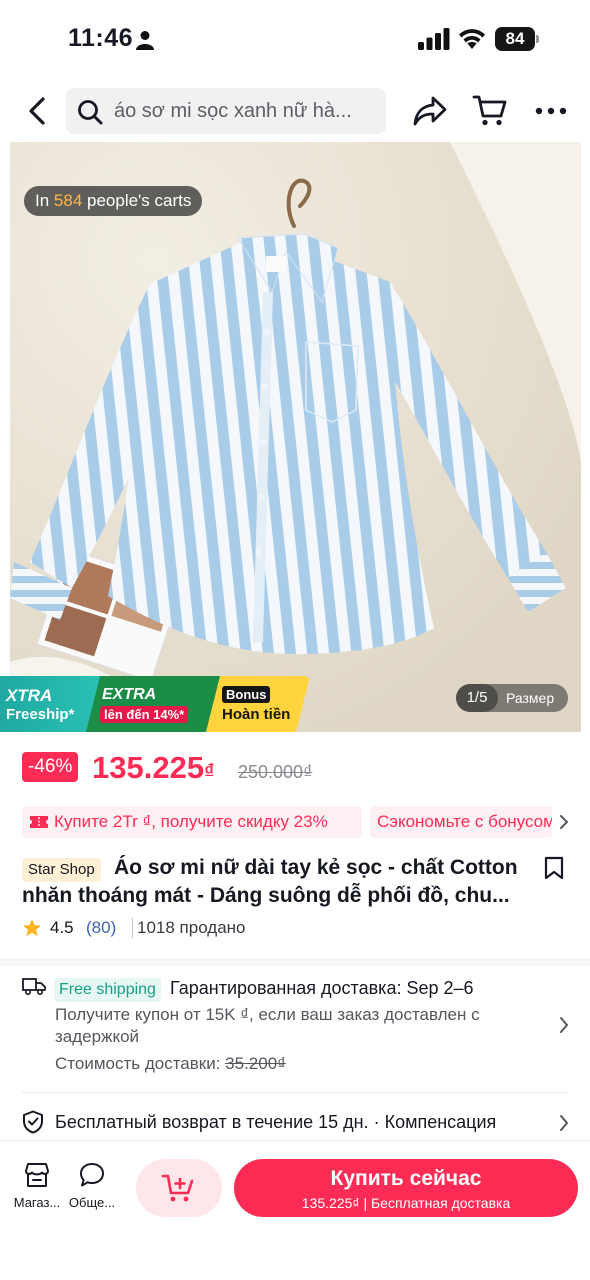 This screenshot has width=590, height=1280. Describe the element at coordinates (434, 39) in the screenshot. I see `cellular-signal-icon` at that location.